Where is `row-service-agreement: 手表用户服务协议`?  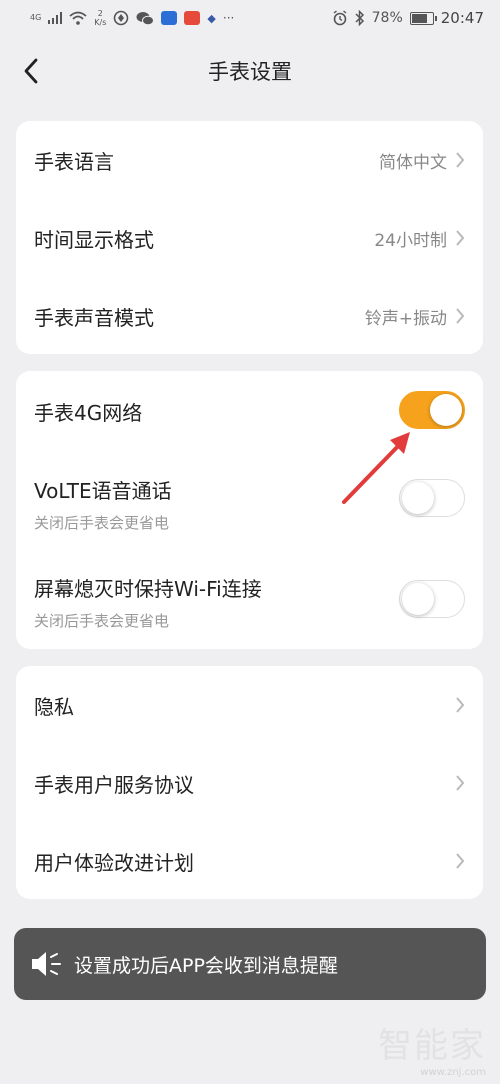 row-service-agreement: 手表用户服务协议 is located at coordinates (249, 783).